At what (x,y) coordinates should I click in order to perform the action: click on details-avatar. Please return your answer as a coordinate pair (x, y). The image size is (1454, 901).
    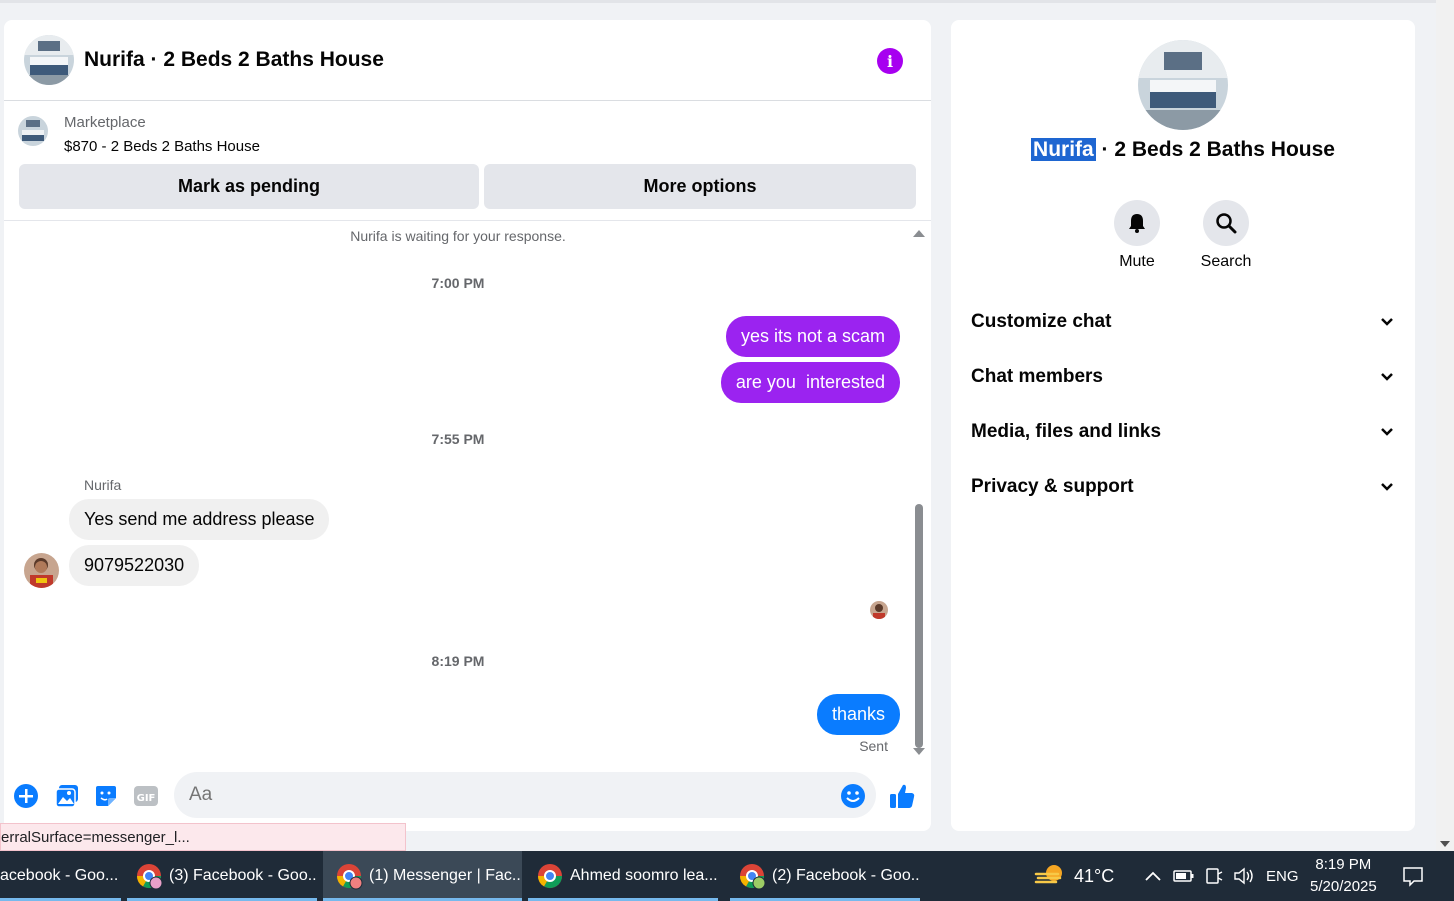
    Looking at the image, I should click on (1183, 85).